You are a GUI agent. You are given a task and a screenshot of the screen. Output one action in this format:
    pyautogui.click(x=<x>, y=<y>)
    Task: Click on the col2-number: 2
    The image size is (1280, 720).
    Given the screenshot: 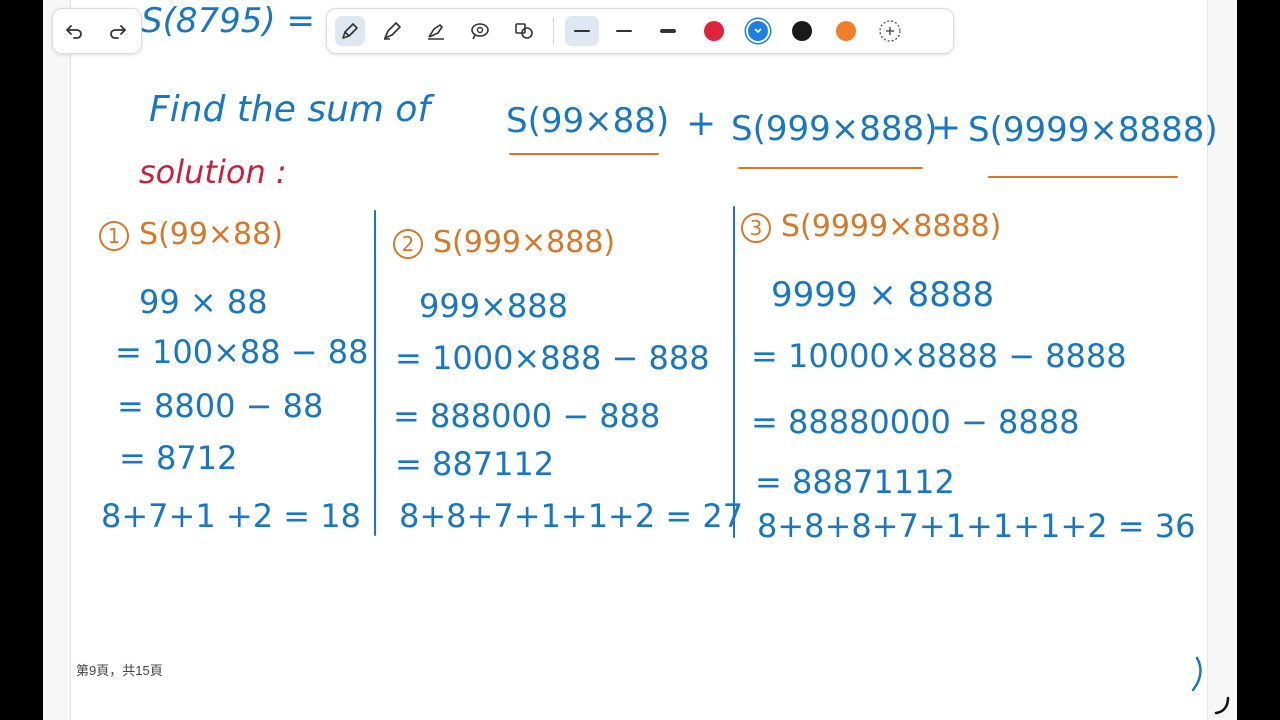 What is the action you would take?
    pyautogui.click(x=408, y=243)
    